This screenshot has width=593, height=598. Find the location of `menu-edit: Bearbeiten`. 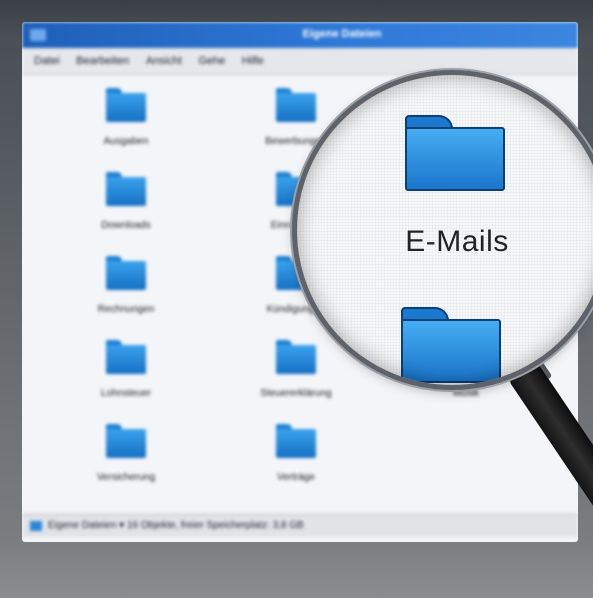

menu-edit: Bearbeiten is located at coordinates (102, 61).